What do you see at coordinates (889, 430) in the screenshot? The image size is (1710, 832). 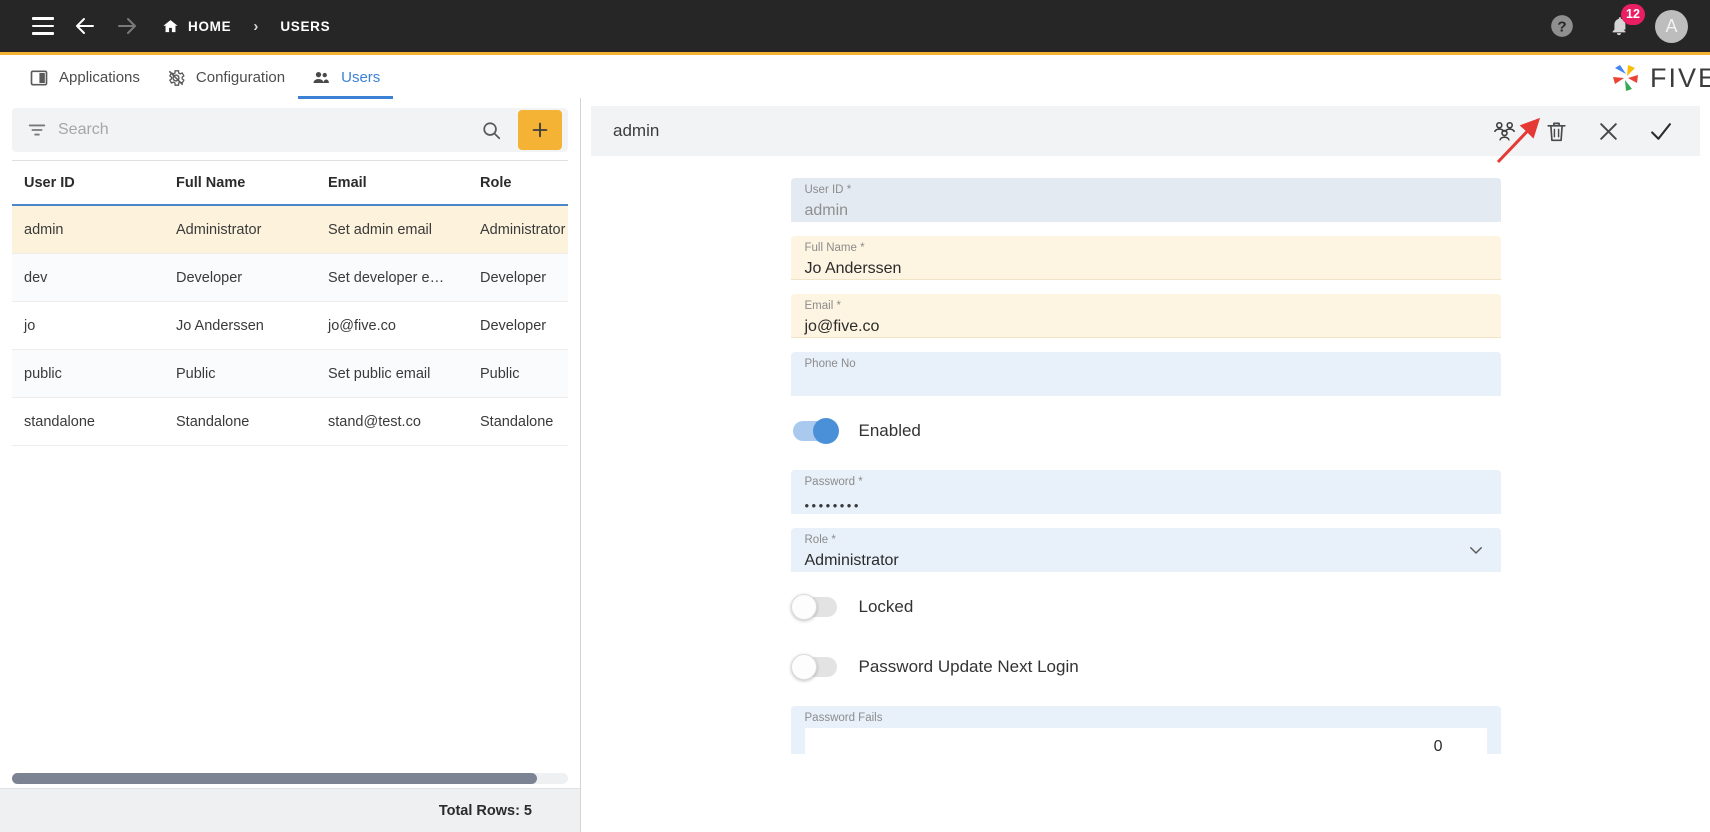 I see `toggle-enabled-label: Enabled` at bounding box center [889, 430].